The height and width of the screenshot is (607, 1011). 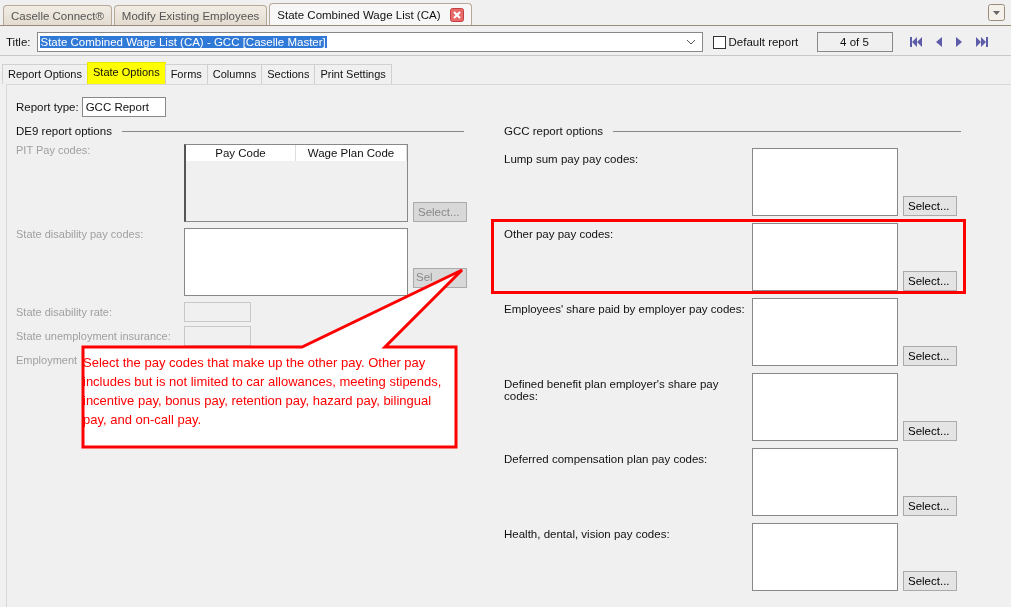 I want to click on field-label: Employment, so click(x=47, y=360).